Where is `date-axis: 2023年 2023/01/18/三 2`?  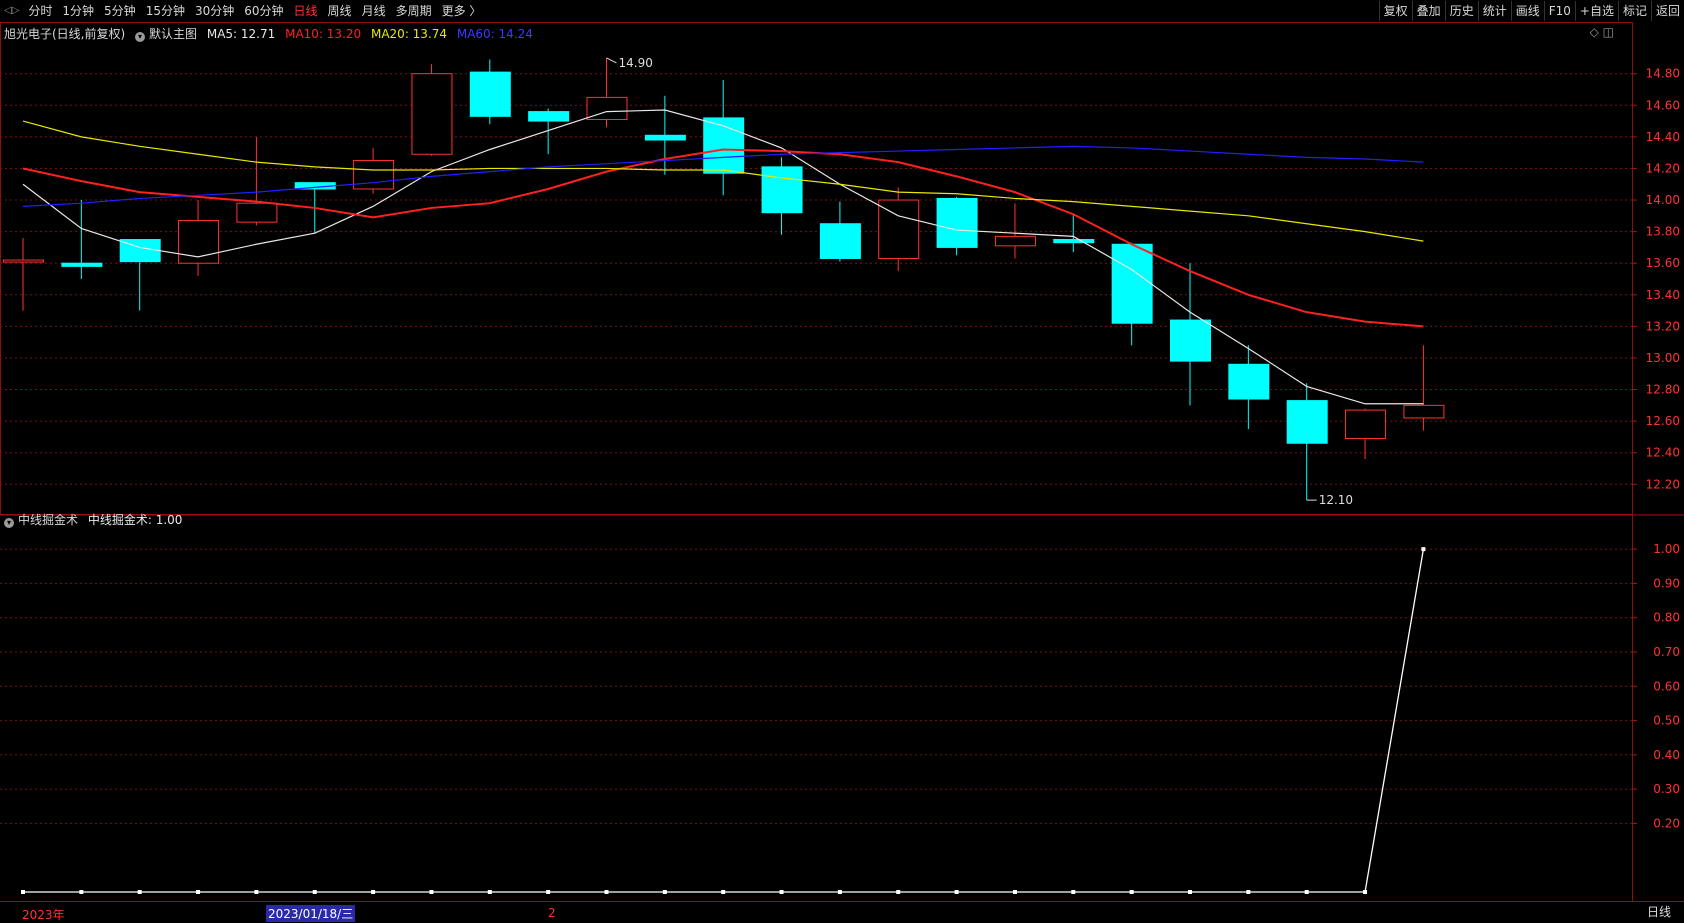 date-axis: 2023年 2023/01/18/三 2 is located at coordinates (816, 912).